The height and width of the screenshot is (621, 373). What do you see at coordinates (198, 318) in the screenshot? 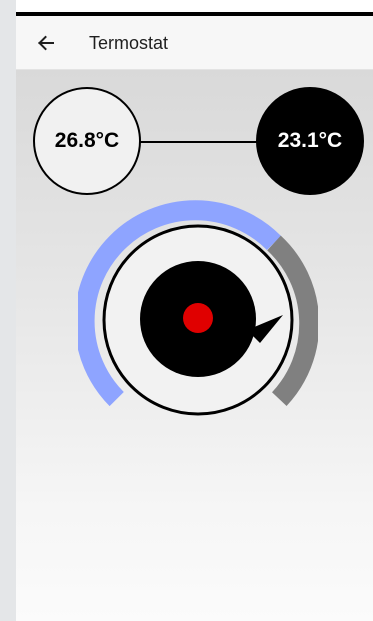
I see `heating-indicator-dot` at bounding box center [198, 318].